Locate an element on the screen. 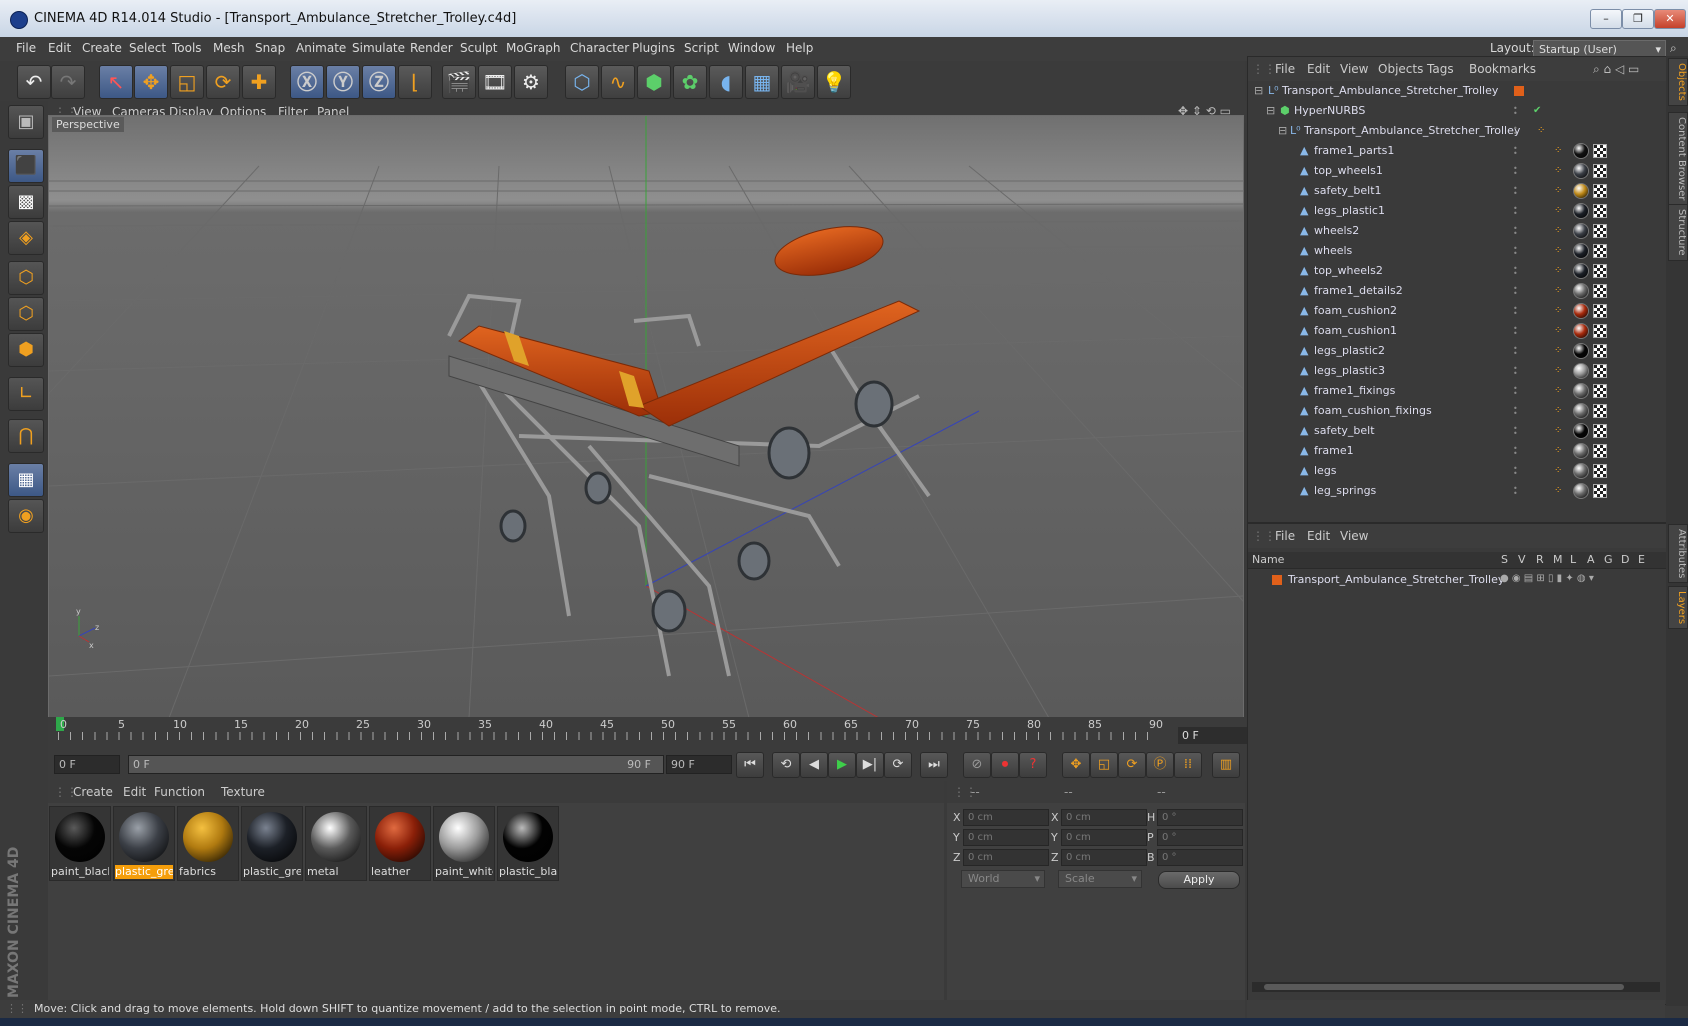 The width and height of the screenshot is (1688, 1026). play-icon: ▶ is located at coordinates (842, 765).